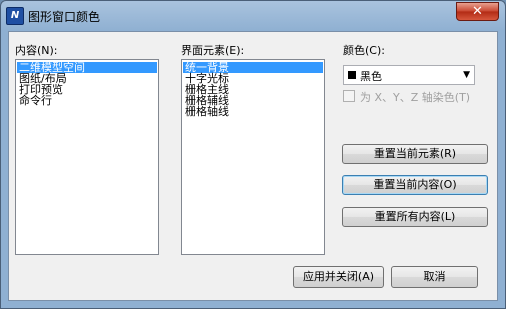 The width and height of the screenshot is (506, 309). What do you see at coordinates (415, 185) in the screenshot?
I see `reset-current-context-button: 重置当前内容(O)` at bounding box center [415, 185].